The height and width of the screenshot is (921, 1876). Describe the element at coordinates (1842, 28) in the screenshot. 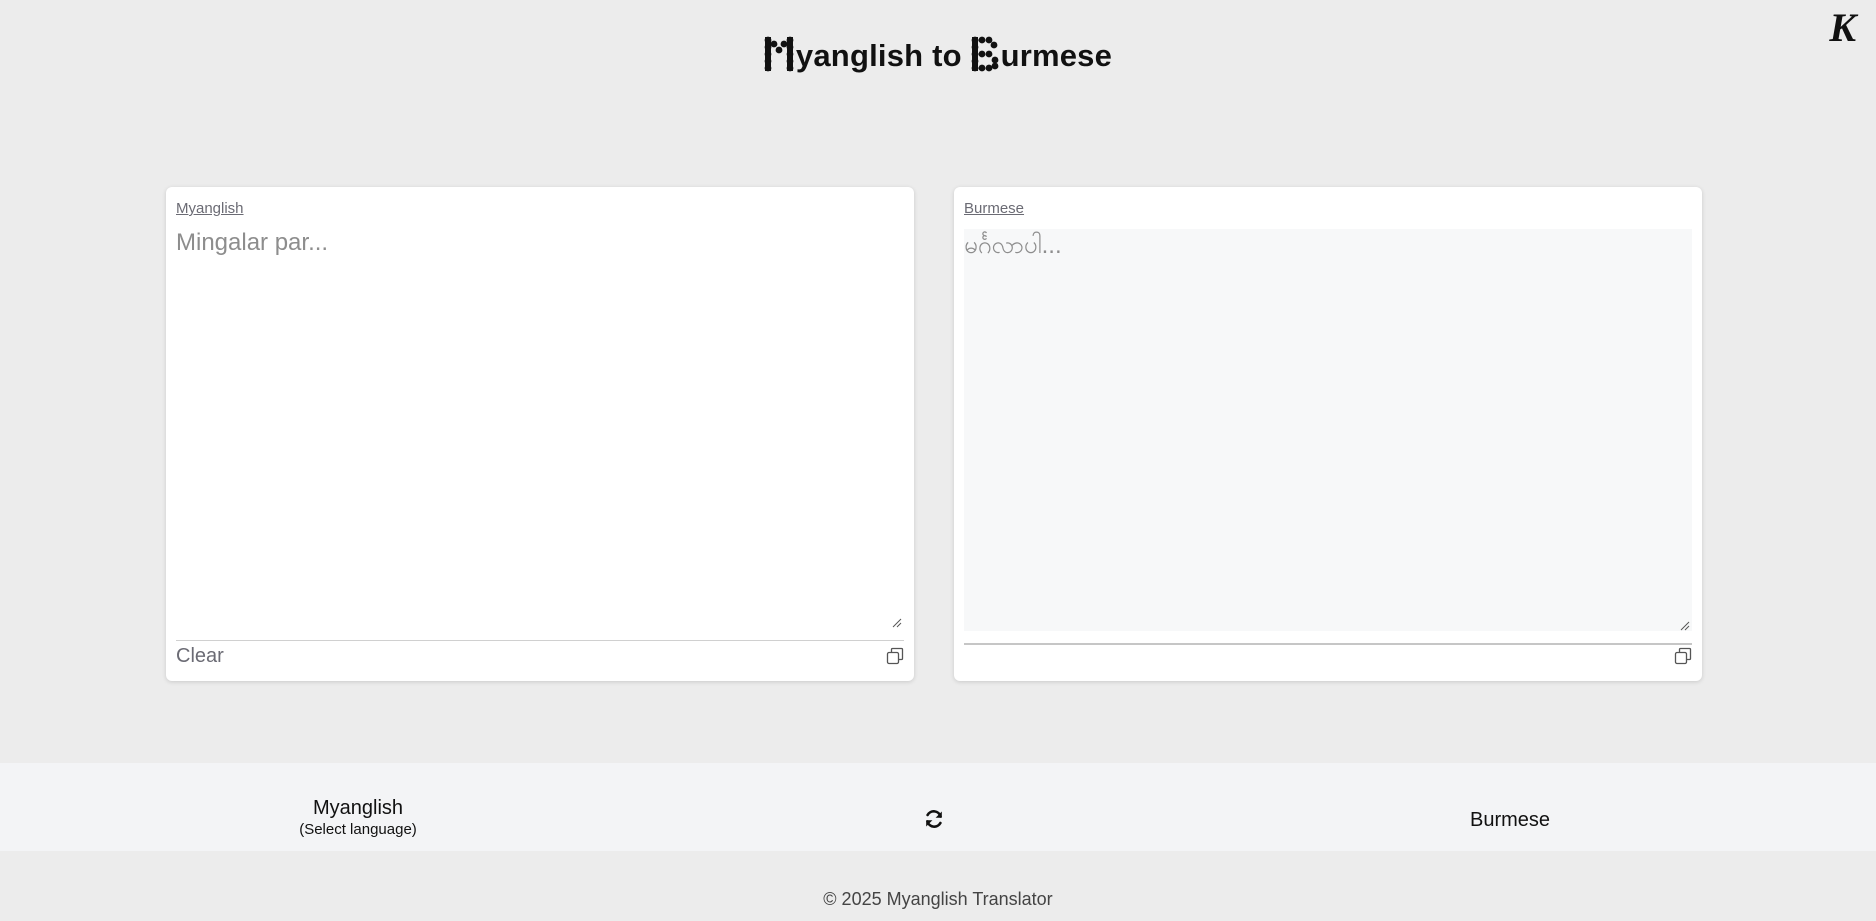

I see `logo-k-link: K` at that location.